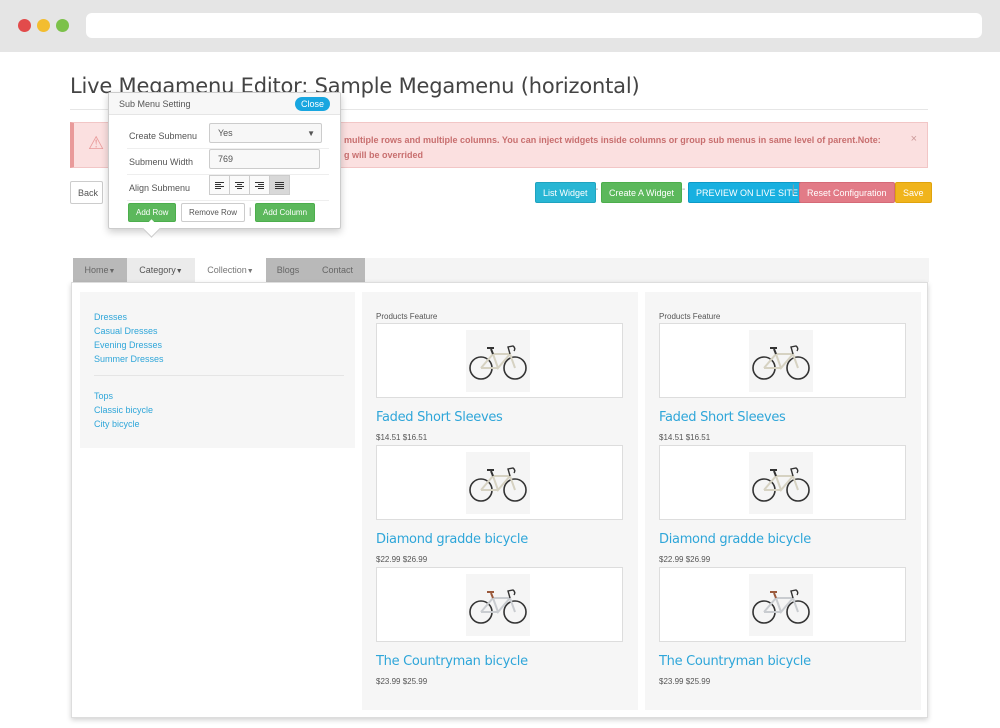 The height and width of the screenshot is (728, 1000). Describe the element at coordinates (747, 192) in the screenshot. I see `preview-live-site-button: PREVIEW ON LIVE SITE` at that location.